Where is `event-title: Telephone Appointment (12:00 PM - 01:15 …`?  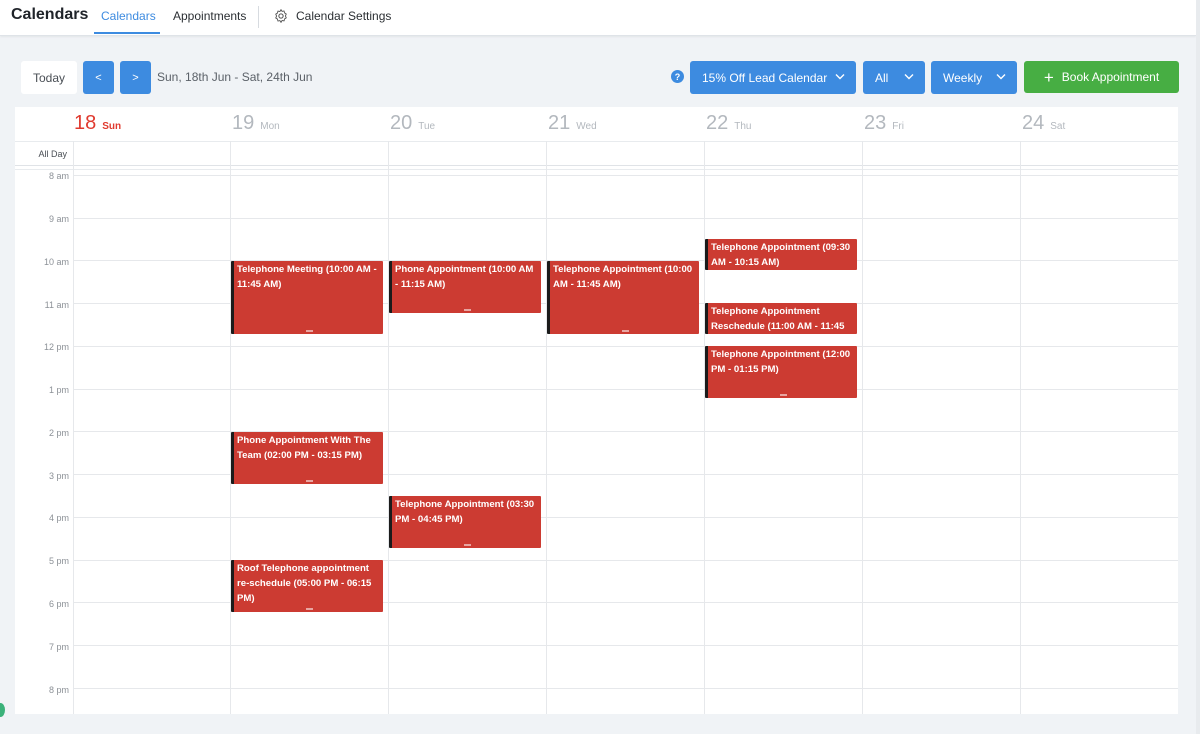 event-title: Telephone Appointment (12:00 PM - 01:15 … is located at coordinates (781, 362).